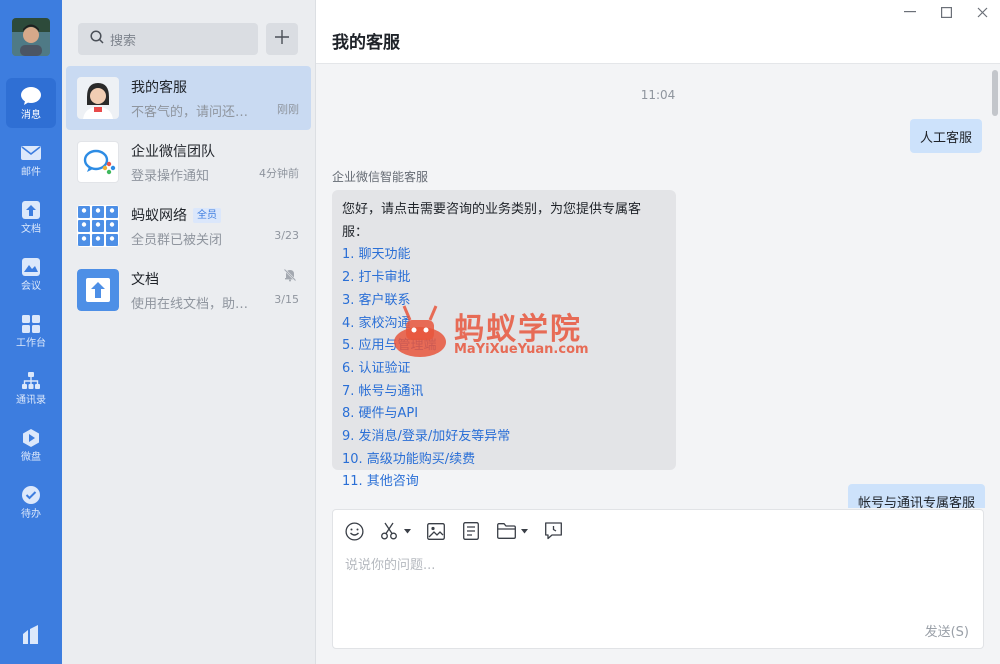 The image size is (1000, 664). Describe the element at coordinates (98, 98) in the screenshot. I see `avatar` at that location.